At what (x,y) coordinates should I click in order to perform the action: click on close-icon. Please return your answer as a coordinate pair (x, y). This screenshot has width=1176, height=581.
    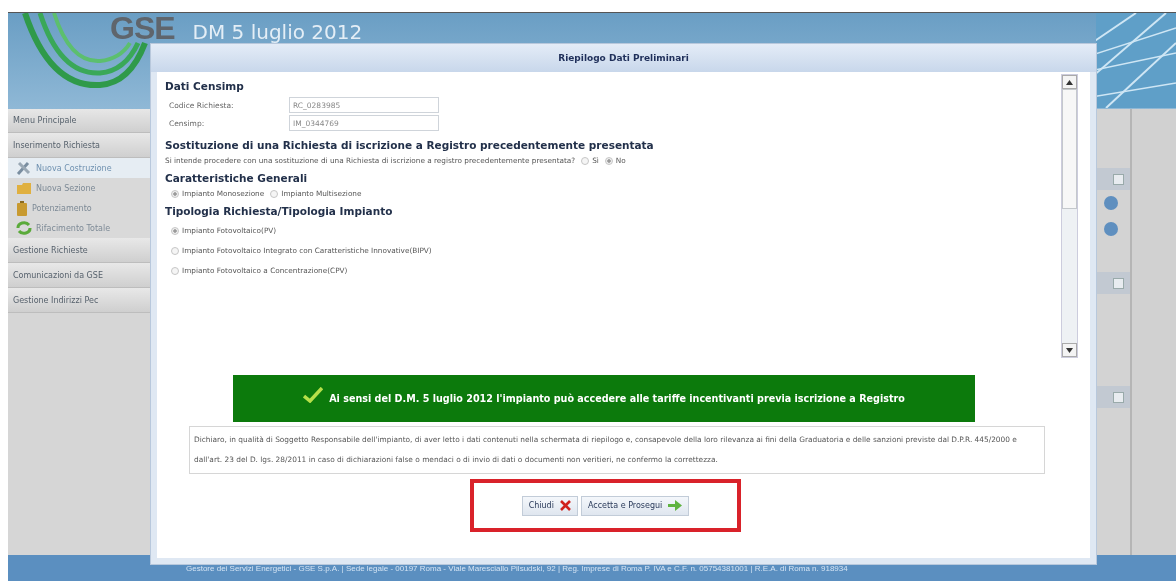
    Looking at the image, I should click on (565, 505).